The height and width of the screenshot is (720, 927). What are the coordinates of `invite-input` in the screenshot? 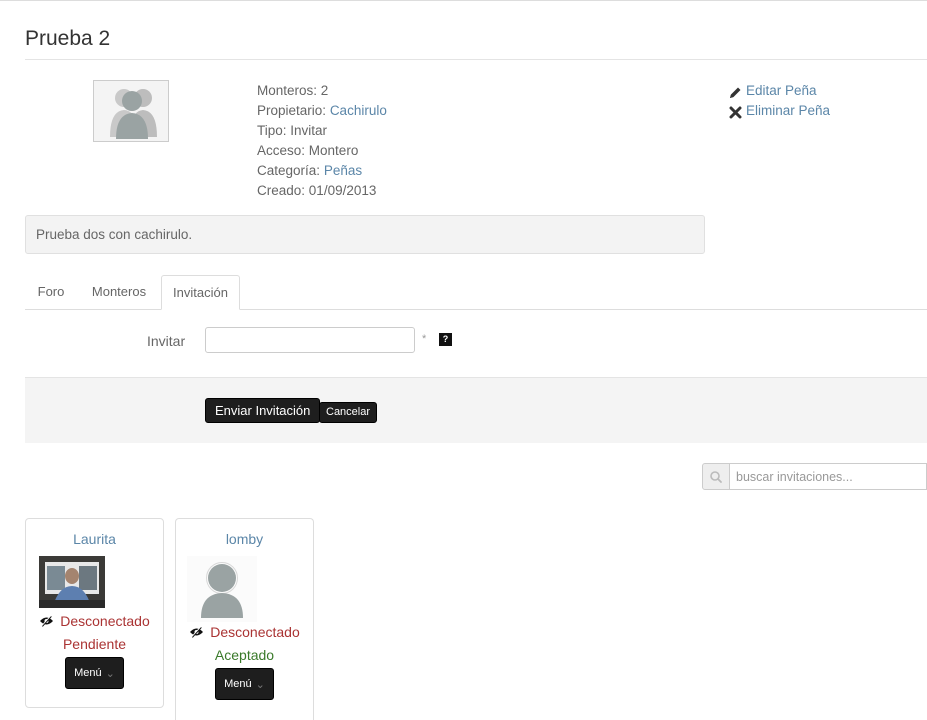 It's located at (310, 340).